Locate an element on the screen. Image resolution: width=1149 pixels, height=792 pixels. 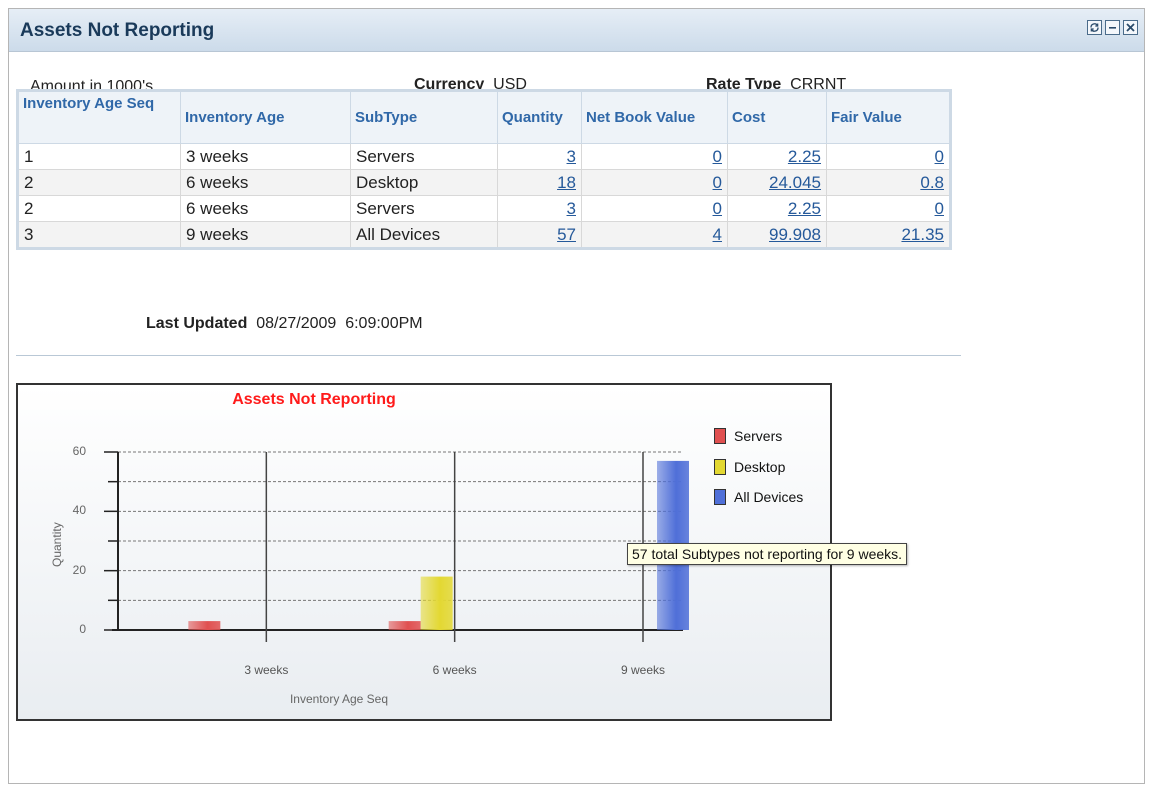
legend-label-desktop: Desktop is located at coordinates (760, 467).